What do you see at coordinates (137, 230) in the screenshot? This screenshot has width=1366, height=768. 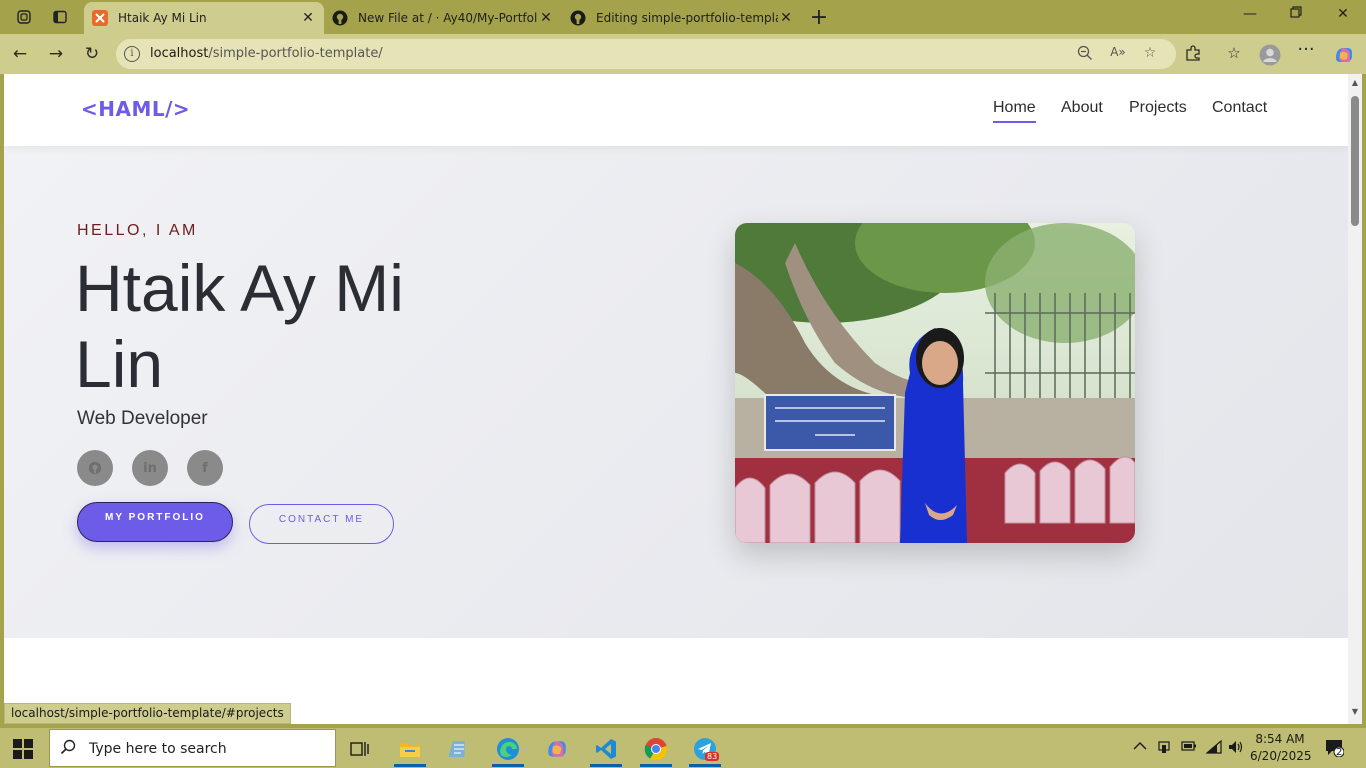 I see `hero-greeting: HELLO, I AM` at bounding box center [137, 230].